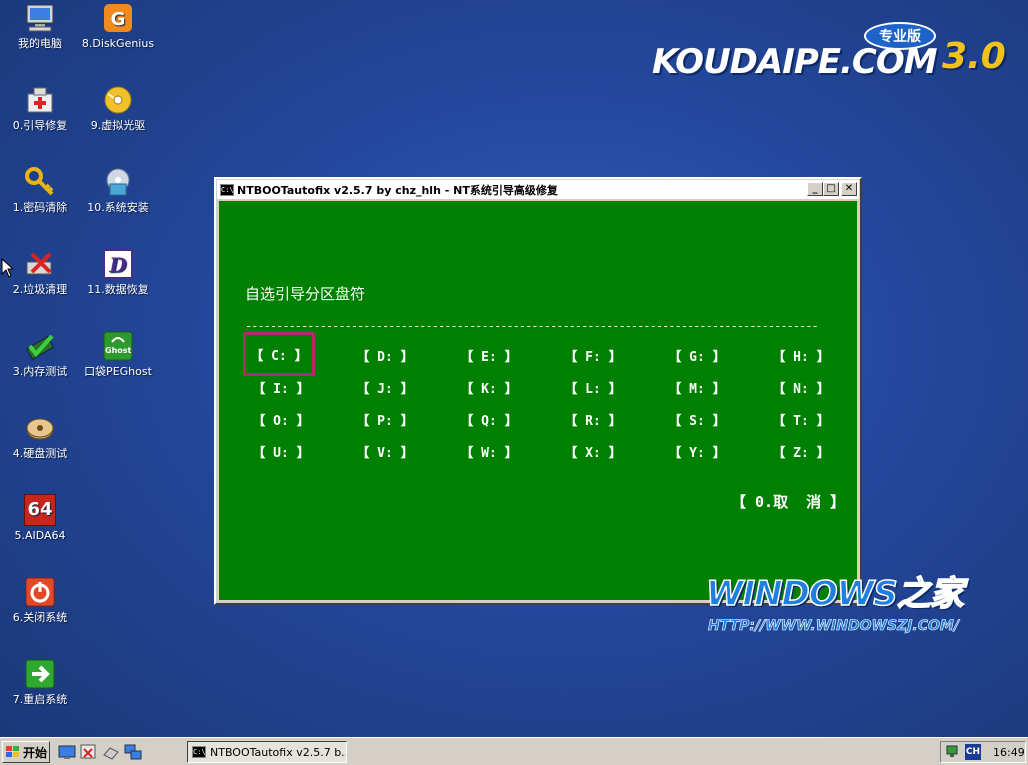  I want to click on maximize-button: □, so click(831, 189).